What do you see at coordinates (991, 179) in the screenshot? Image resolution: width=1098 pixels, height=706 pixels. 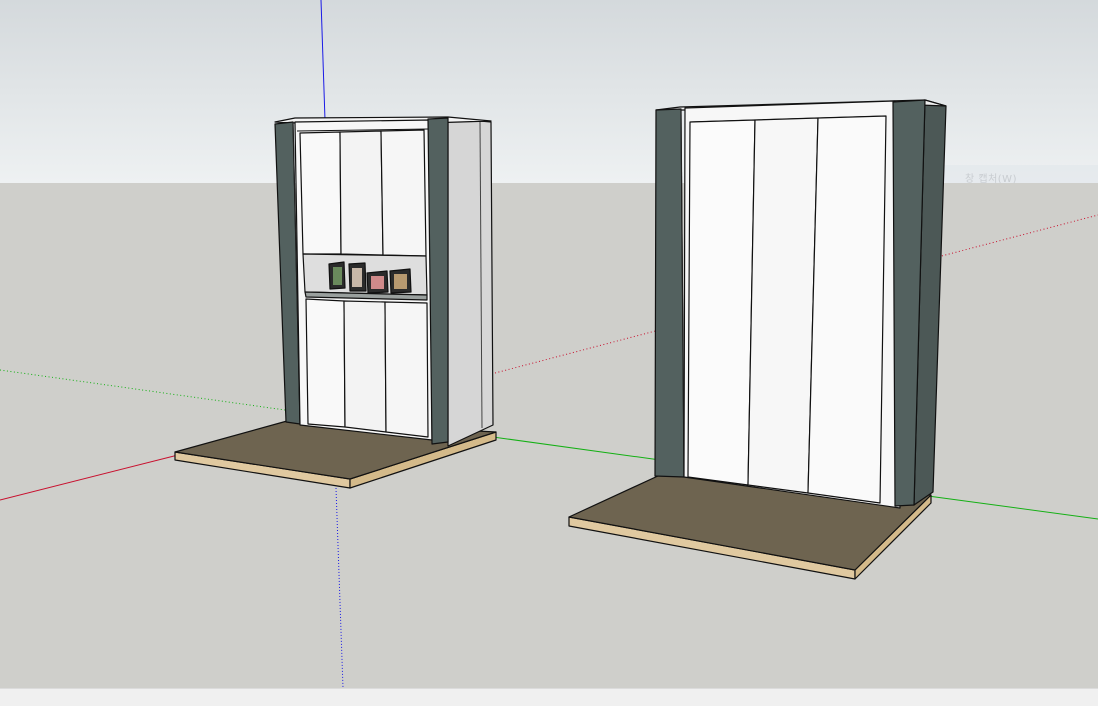 I see `window-capture-ghost-label: 창 캡처(W)` at bounding box center [991, 179].